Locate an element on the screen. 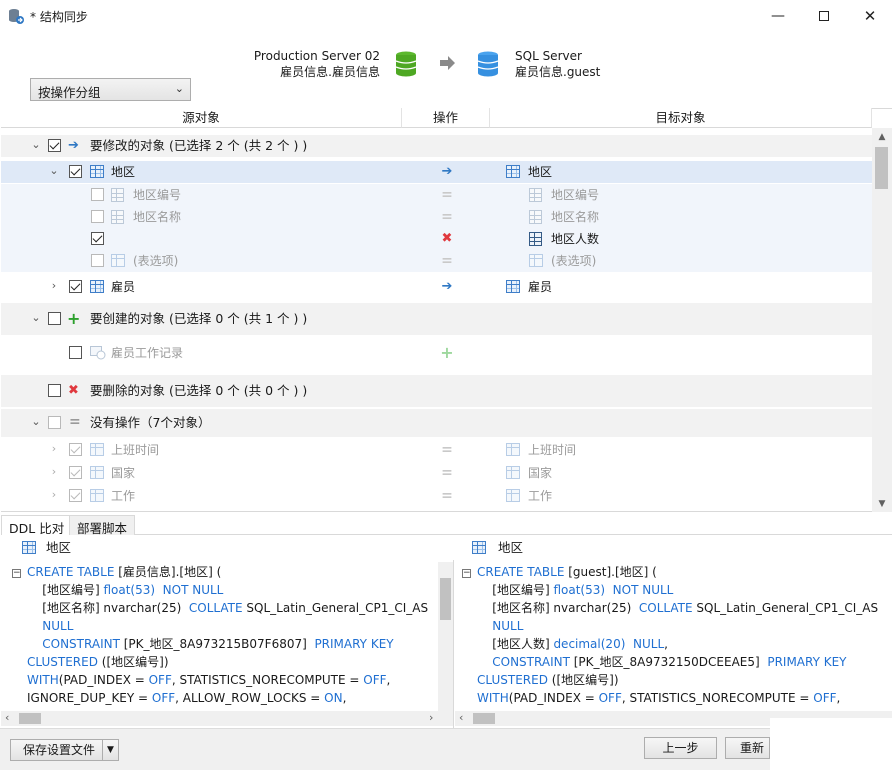 This screenshot has height=770, width=893. checkbox-create-group is located at coordinates (54, 318).